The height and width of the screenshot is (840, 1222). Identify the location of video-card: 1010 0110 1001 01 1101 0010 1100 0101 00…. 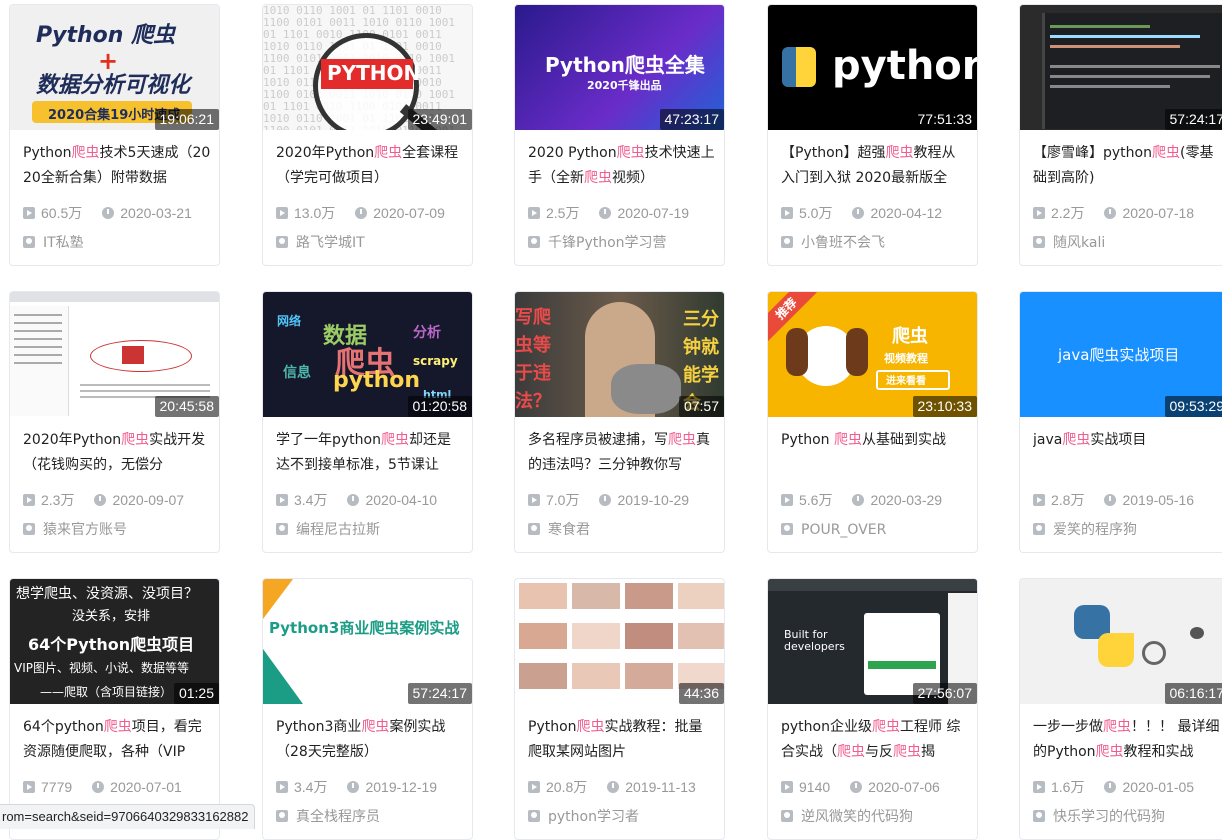
(367, 135).